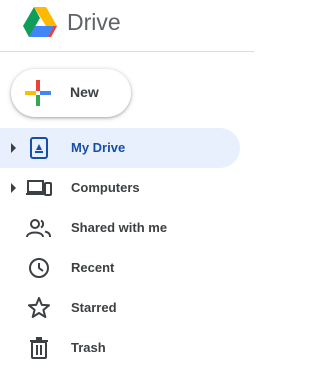  What do you see at coordinates (119, 227) in the screenshot?
I see `sidebar-item-label: Shared with me` at bounding box center [119, 227].